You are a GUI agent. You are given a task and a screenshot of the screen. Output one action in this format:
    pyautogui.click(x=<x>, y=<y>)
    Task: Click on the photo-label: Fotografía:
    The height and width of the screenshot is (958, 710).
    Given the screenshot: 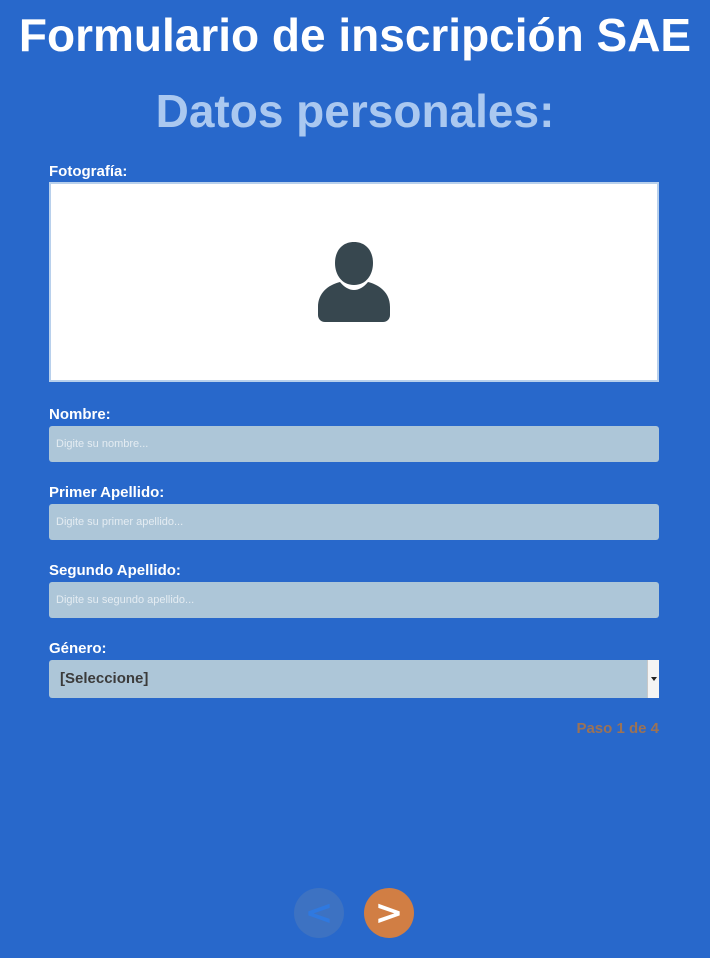 What is the action you would take?
    pyautogui.click(x=88, y=171)
    